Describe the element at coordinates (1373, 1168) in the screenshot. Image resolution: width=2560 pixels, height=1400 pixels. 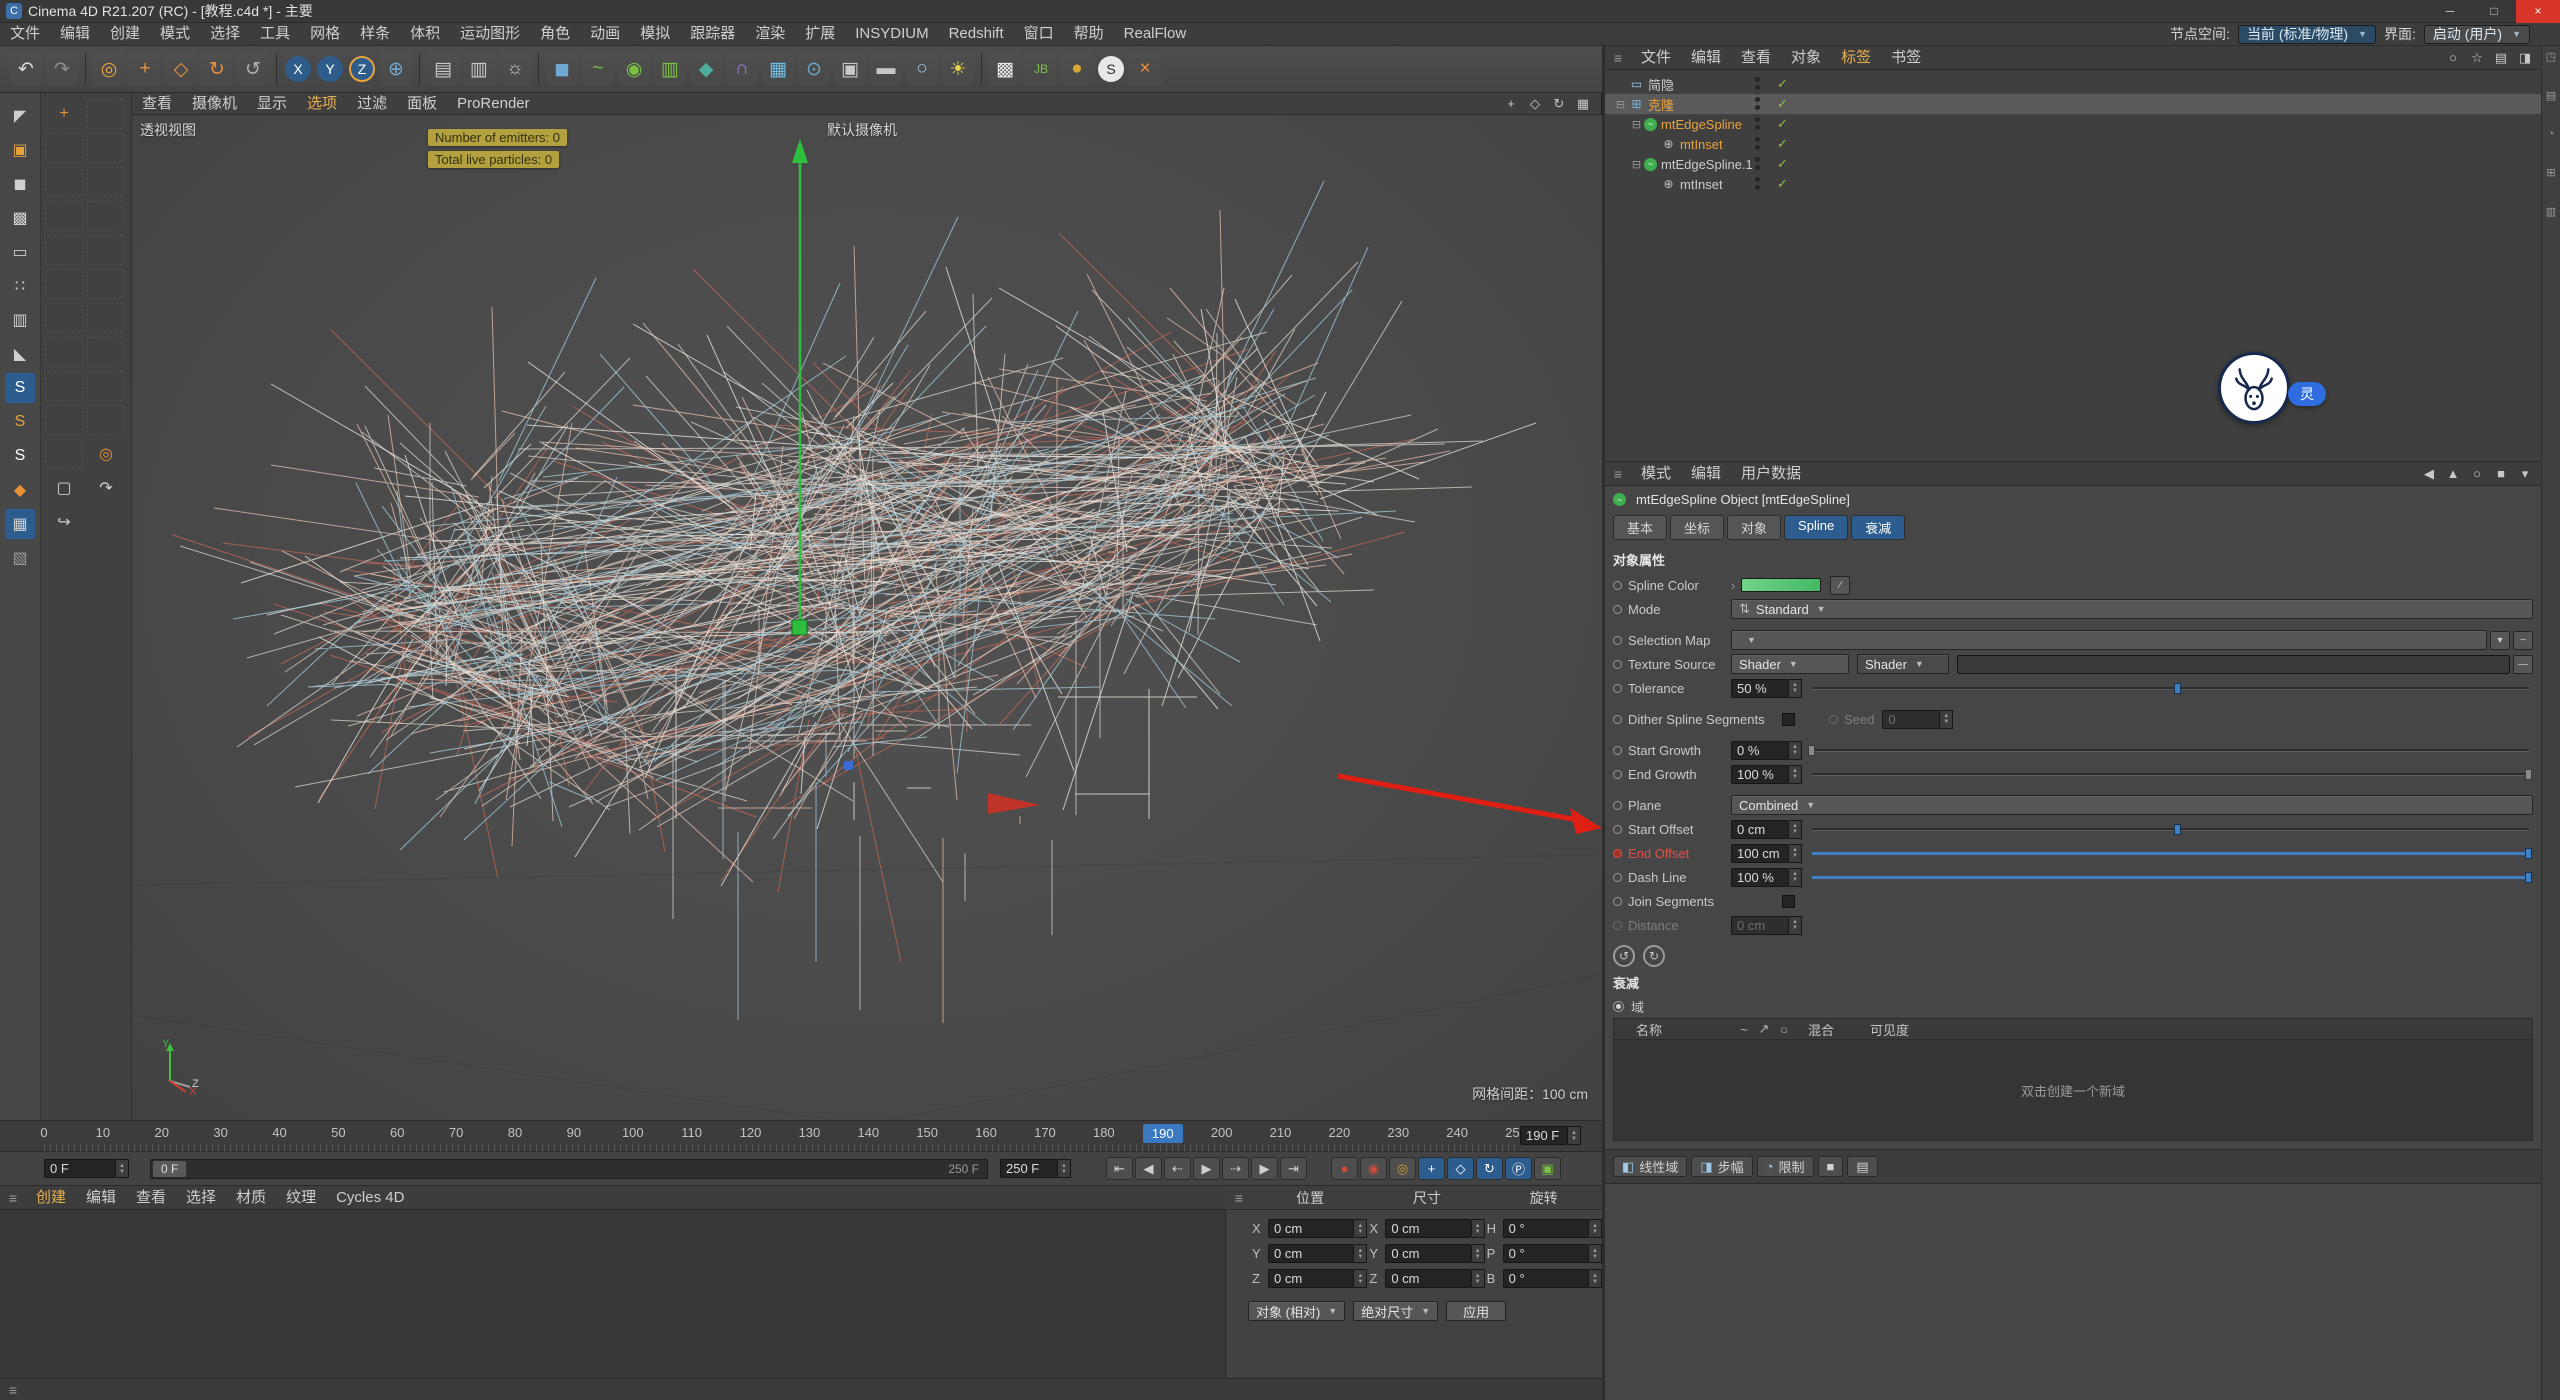
I see `autokeying-button: ◉` at that location.